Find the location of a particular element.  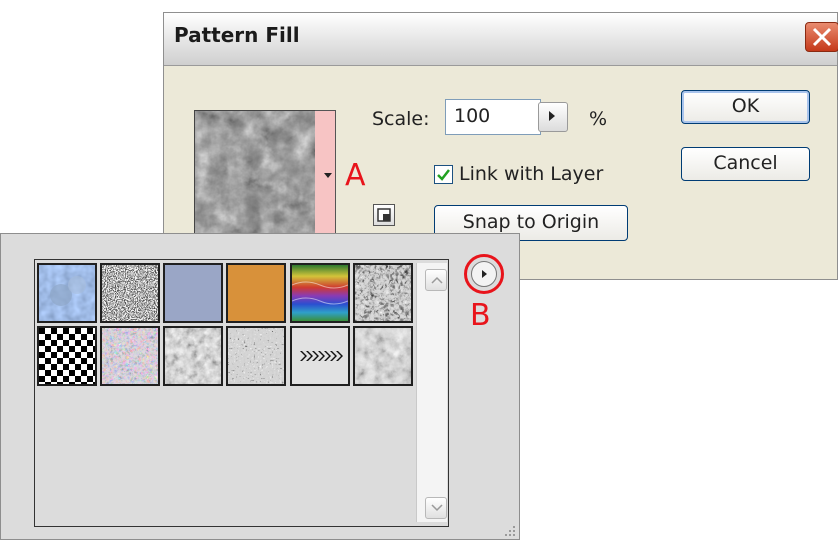

pattern-preview-swatch is located at coordinates (255, 174).